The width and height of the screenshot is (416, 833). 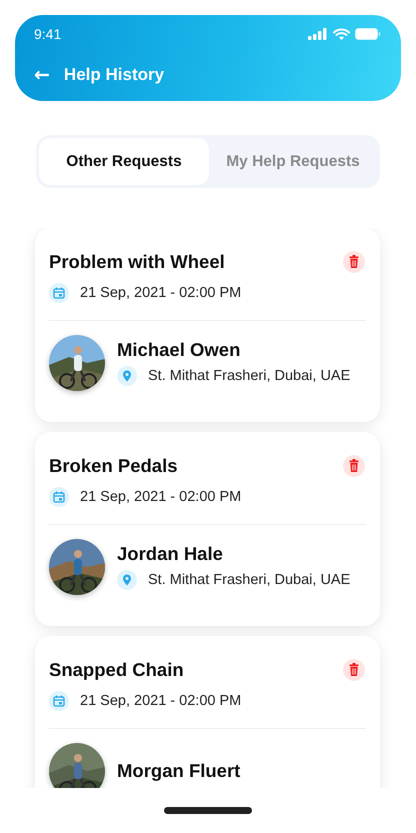 What do you see at coordinates (341, 34) in the screenshot?
I see `wifi-icon` at bounding box center [341, 34].